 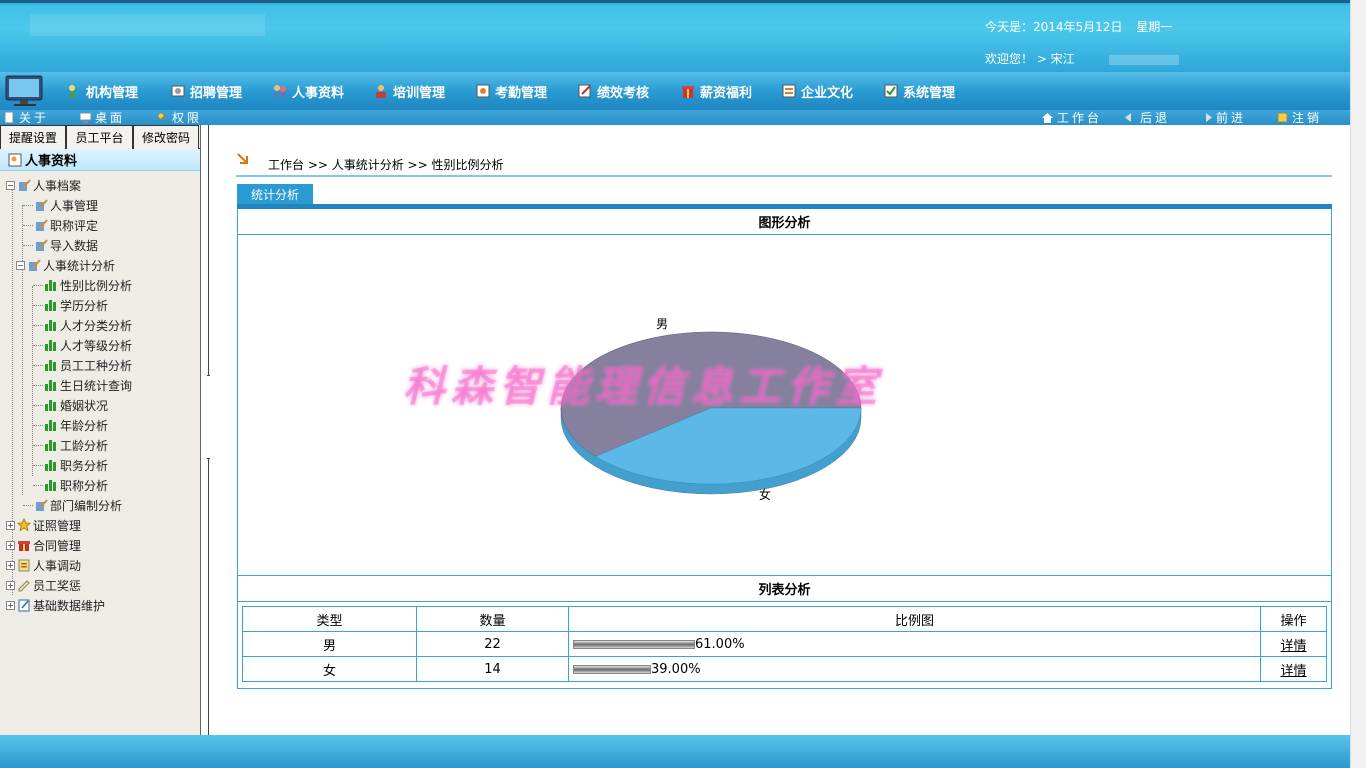 I want to click on nav-label: 绩效考核, so click(x=623, y=93).